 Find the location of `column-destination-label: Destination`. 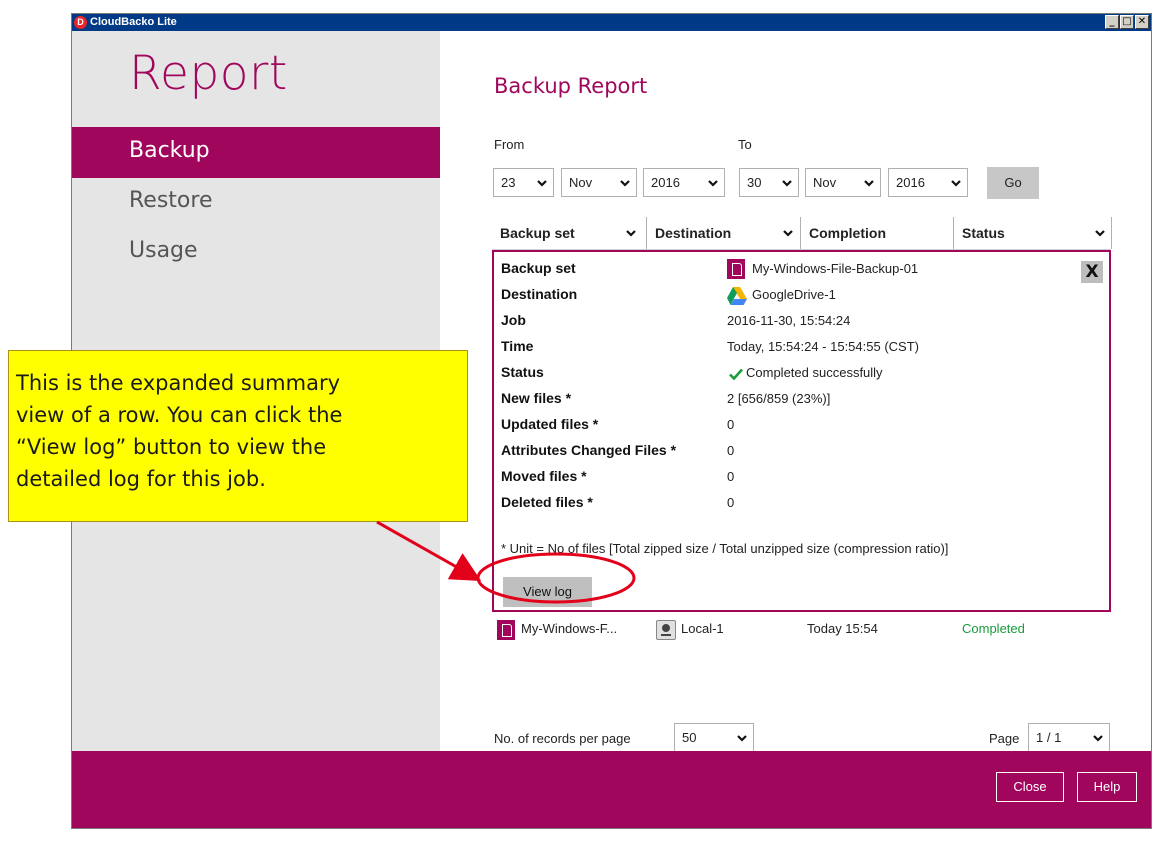

column-destination-label: Destination is located at coordinates (693, 233).